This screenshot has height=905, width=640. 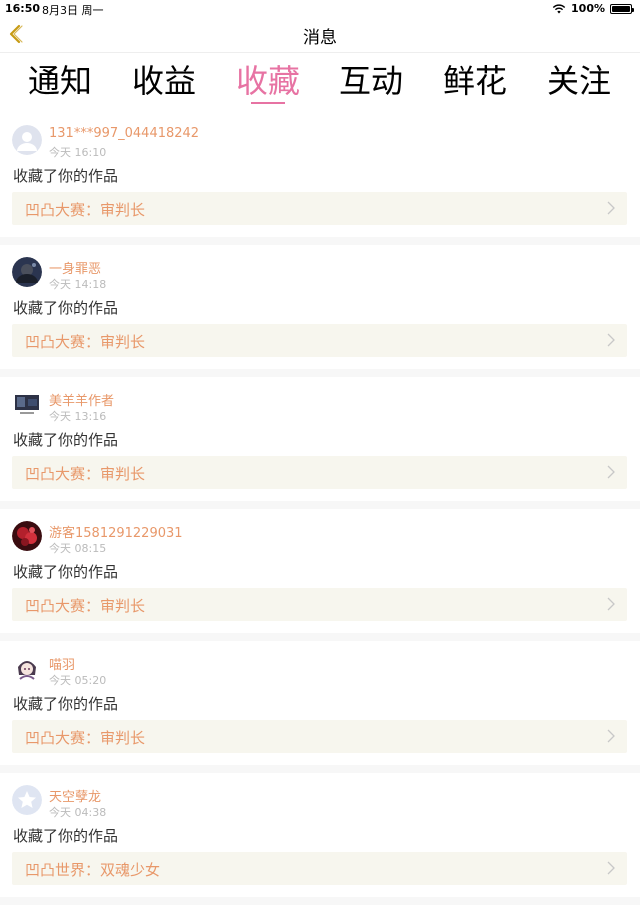 I want to click on list-item: 喵羽 今天 05:20 收藏了你的作品 凹凸大赛：审判长, so click(x=320, y=707).